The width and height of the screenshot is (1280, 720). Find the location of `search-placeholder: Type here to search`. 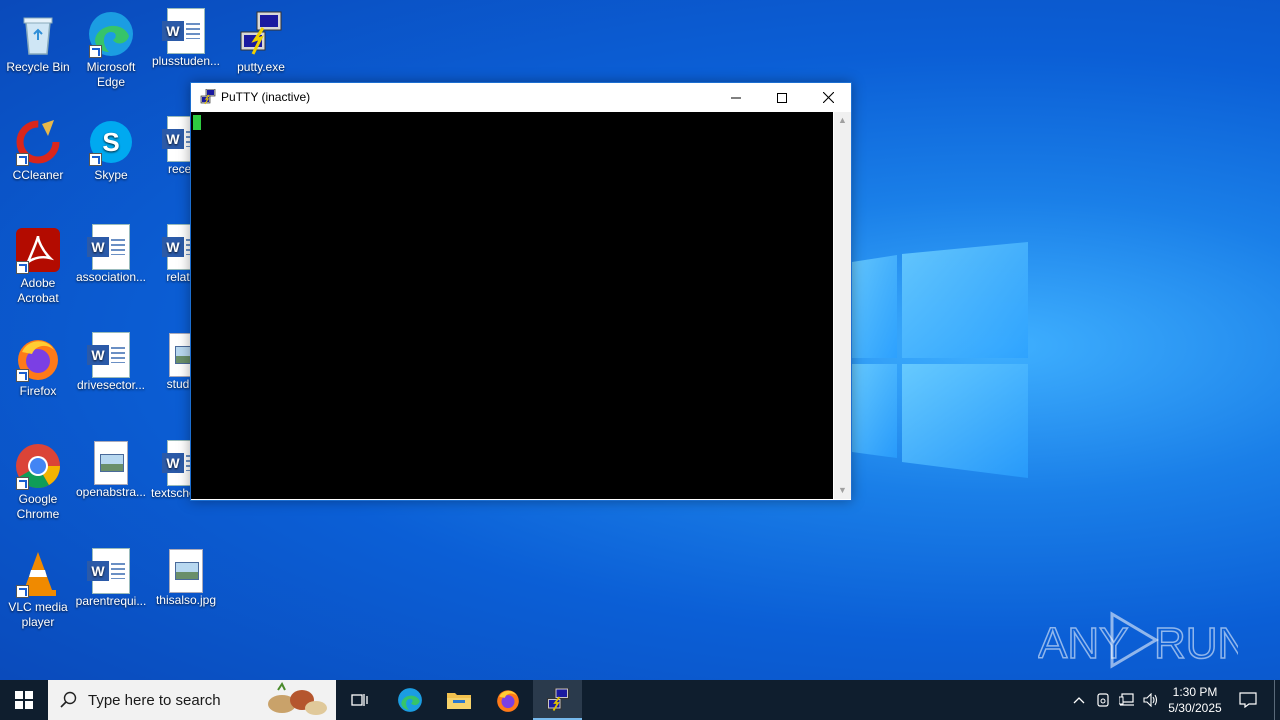

search-placeholder: Type here to search is located at coordinates (154, 700).